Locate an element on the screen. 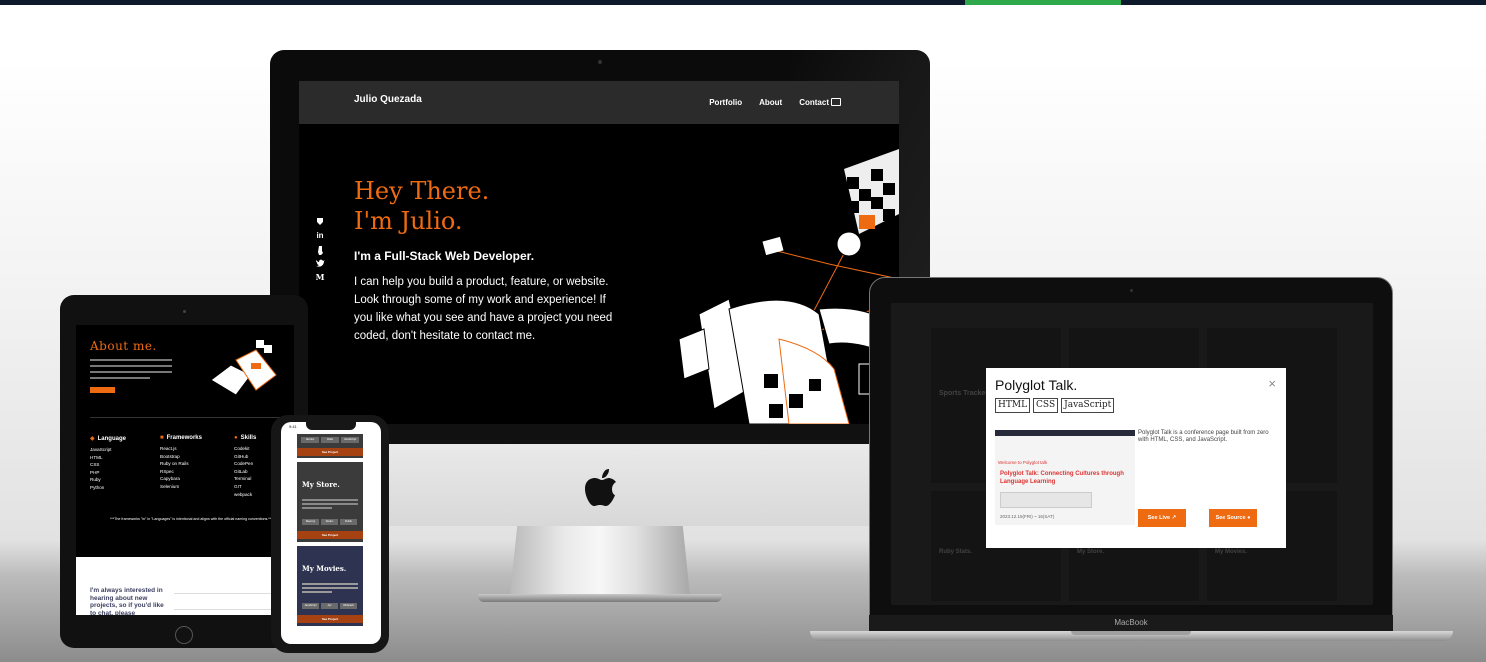 Image resolution: width=1486 pixels, height=662 pixels. about-title: About me. is located at coordinates (123, 346).